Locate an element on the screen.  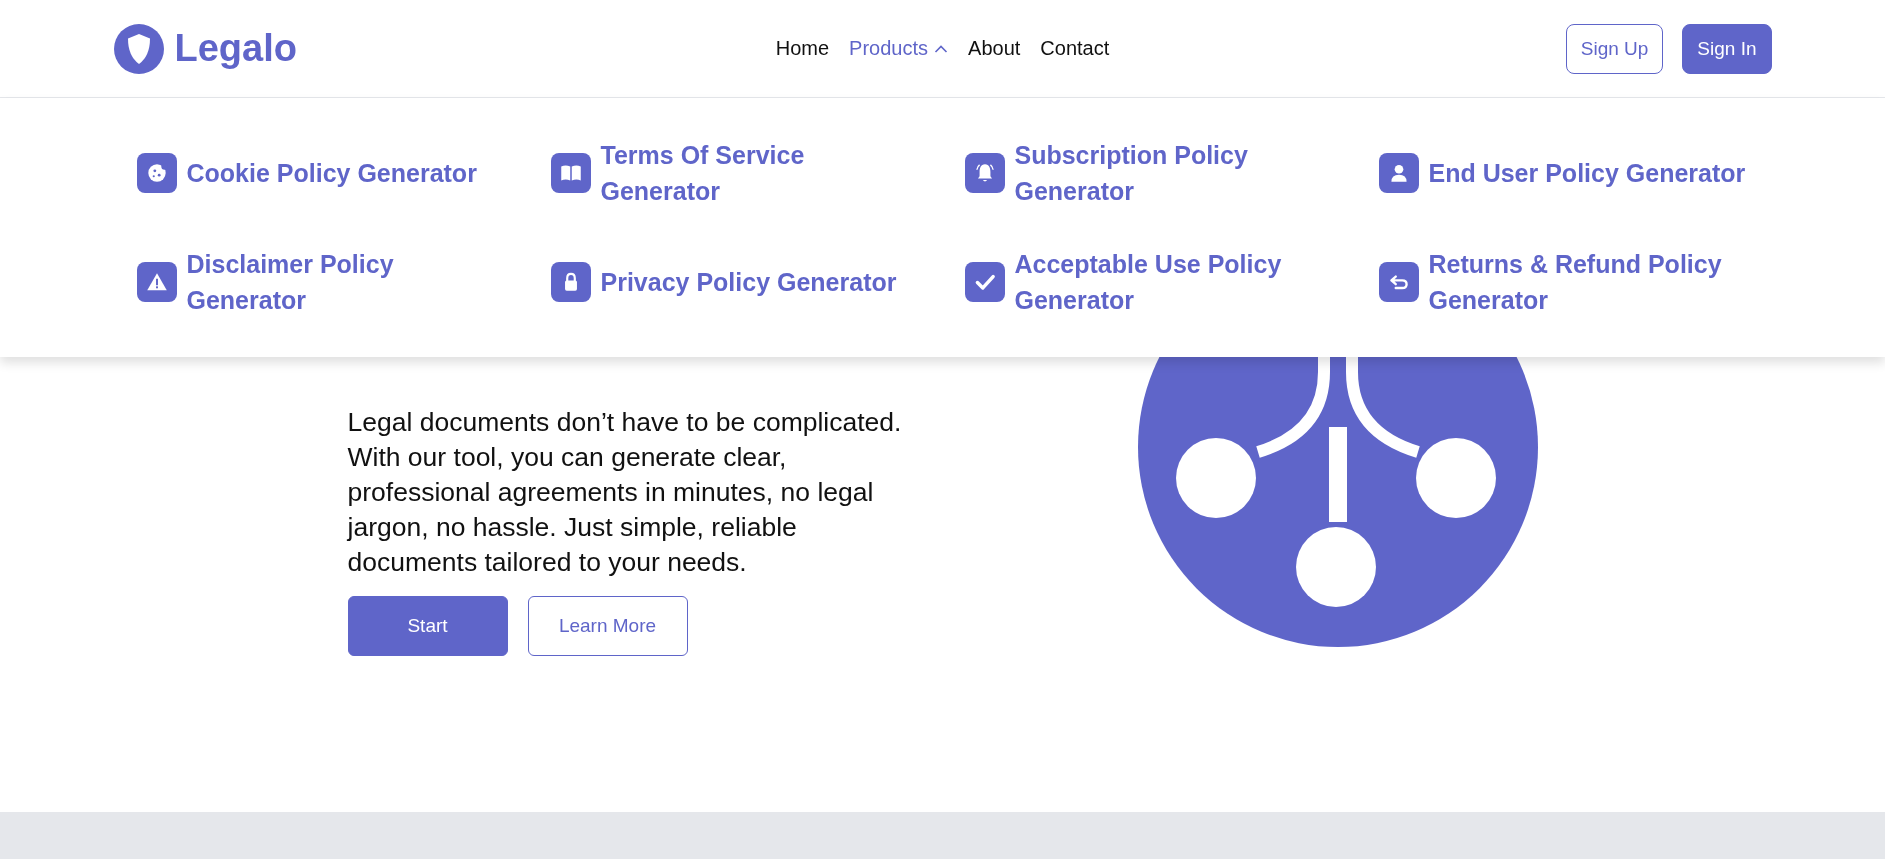
shield-logo-icon is located at coordinates (138, 48).